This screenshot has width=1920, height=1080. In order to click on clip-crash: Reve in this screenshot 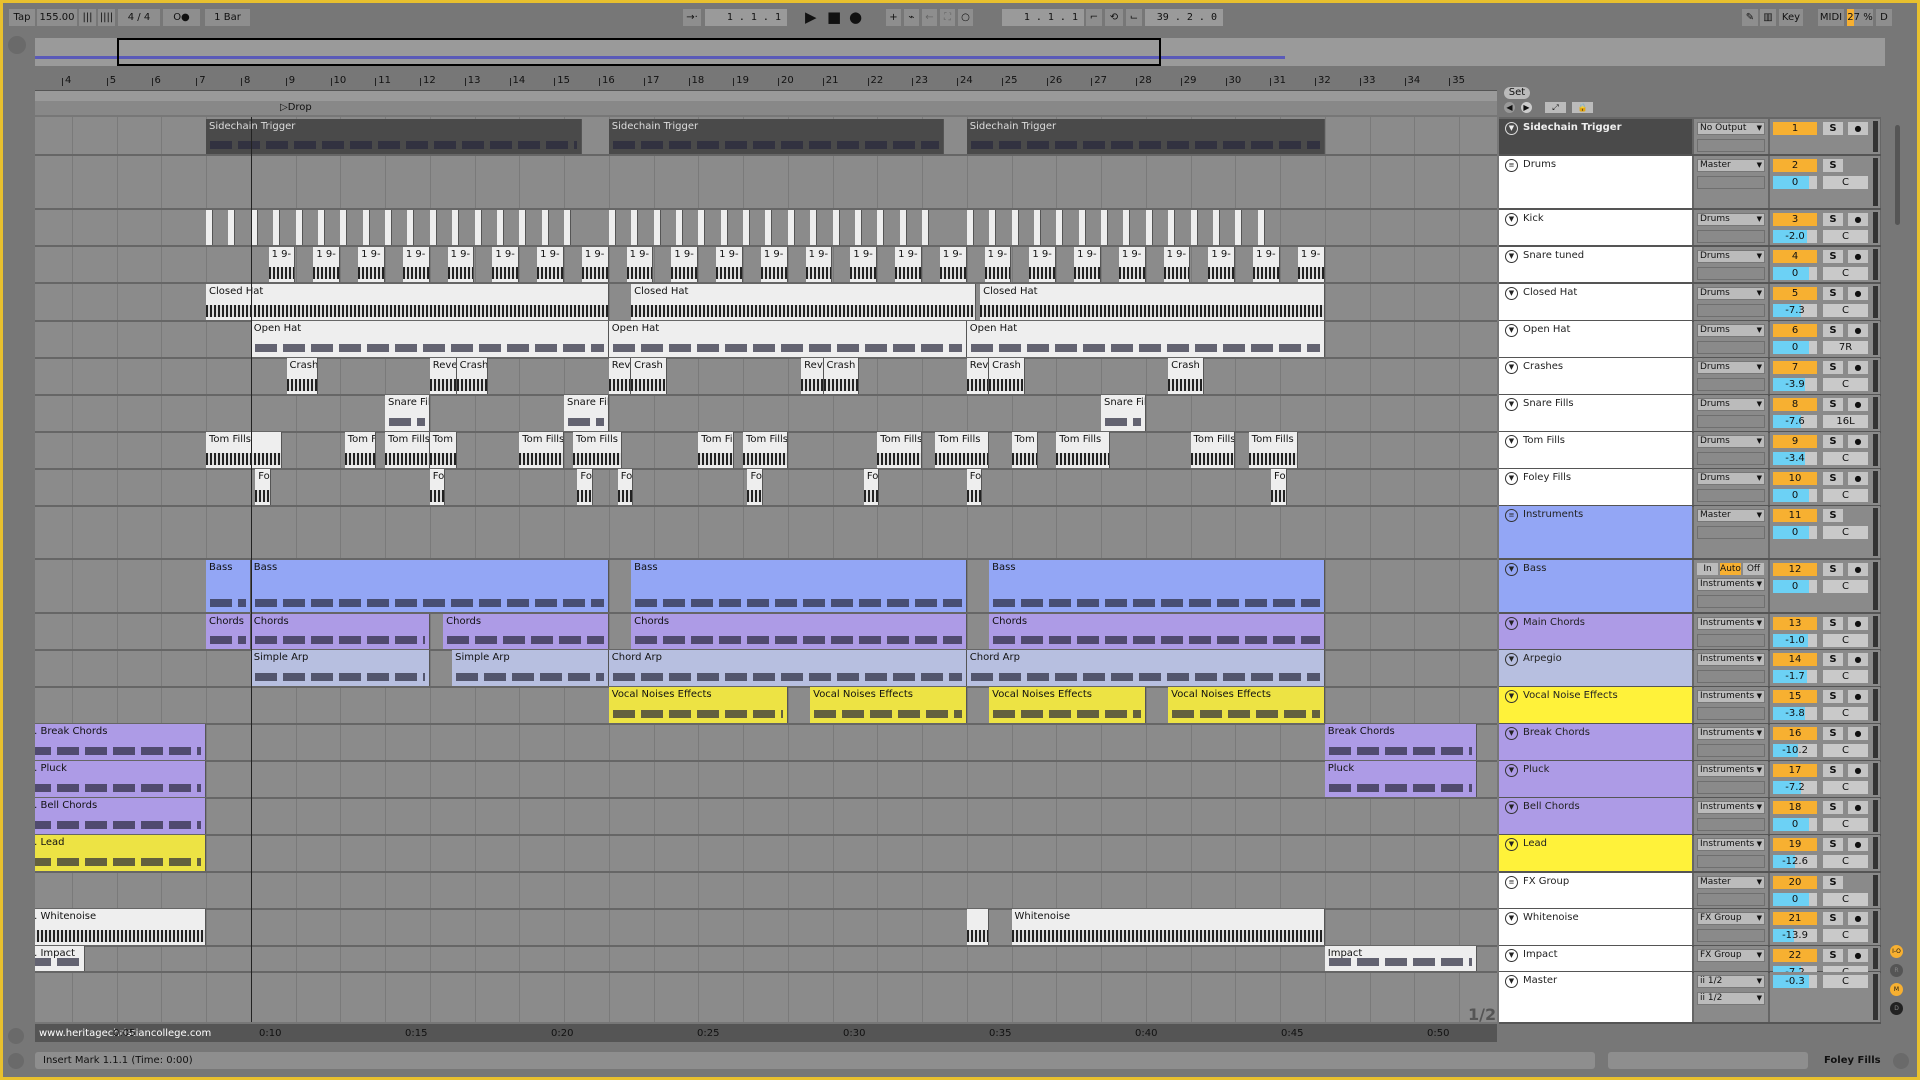, I will do `click(812, 376)`.